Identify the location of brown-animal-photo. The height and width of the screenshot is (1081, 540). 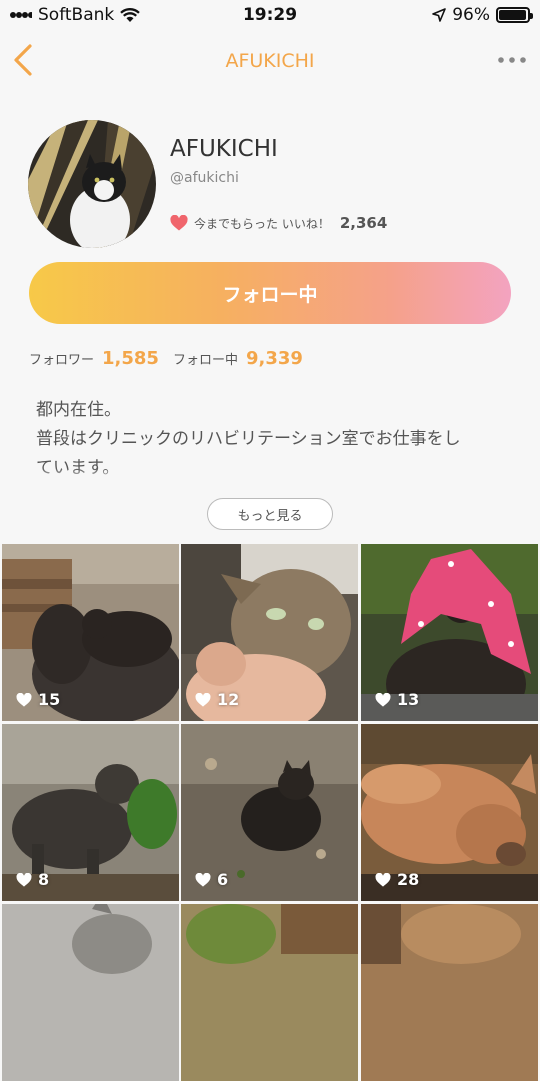
(449, 992).